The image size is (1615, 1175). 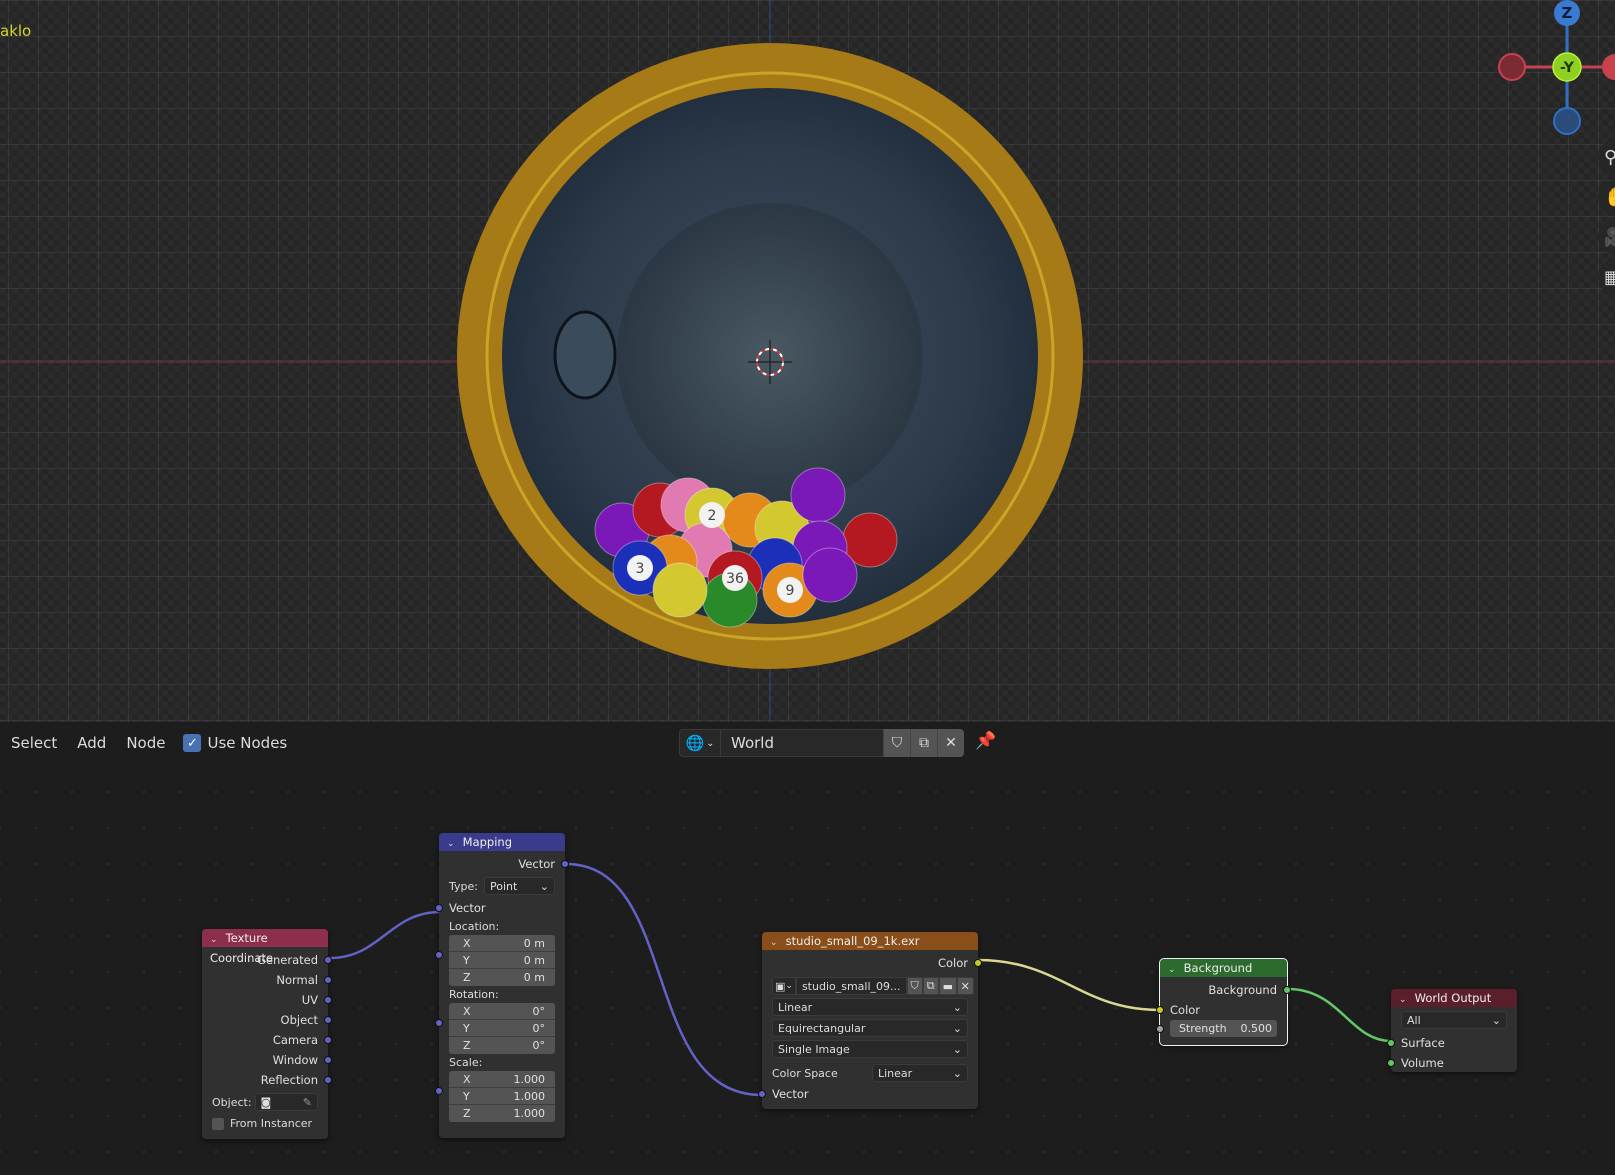 I want to click on strength-field: Strength 0.500, so click(x=1223, y=1028).